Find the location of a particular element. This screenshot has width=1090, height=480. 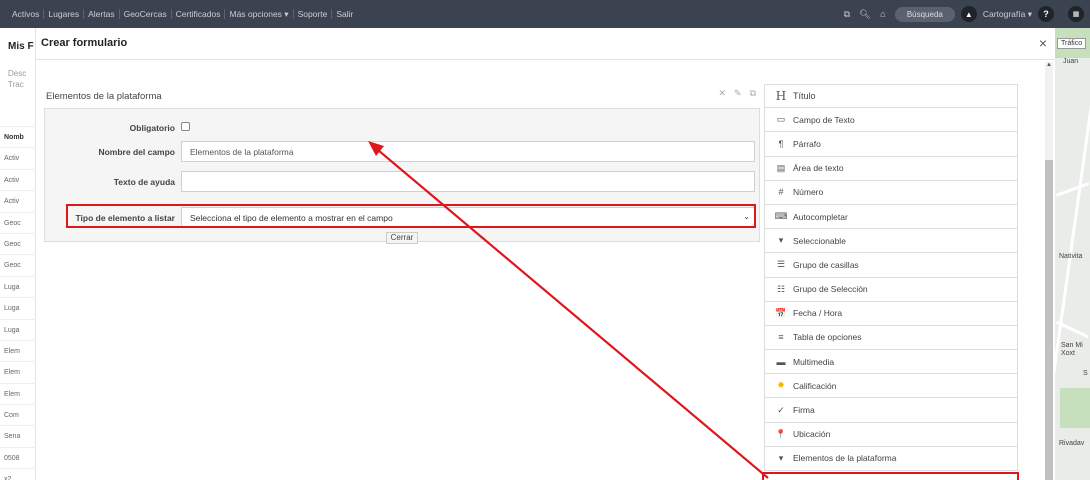

help-text-row: Texto de ayuda is located at coordinates (403, 182).